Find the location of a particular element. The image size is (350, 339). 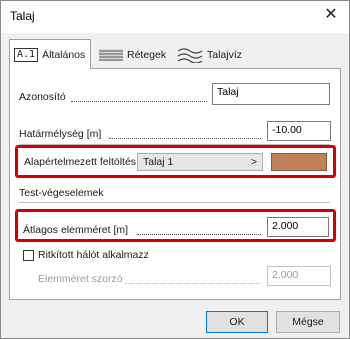

tab-general: A.1 Általános is located at coordinates (50, 54).